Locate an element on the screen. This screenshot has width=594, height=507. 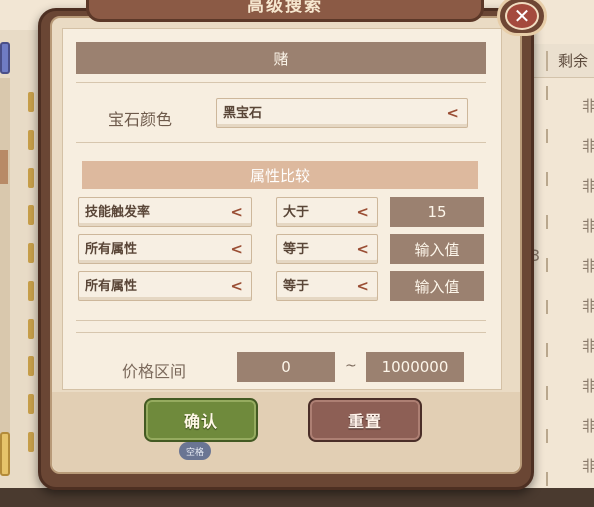
confirm-hotkey-badge: 空格 is located at coordinates (195, 451).